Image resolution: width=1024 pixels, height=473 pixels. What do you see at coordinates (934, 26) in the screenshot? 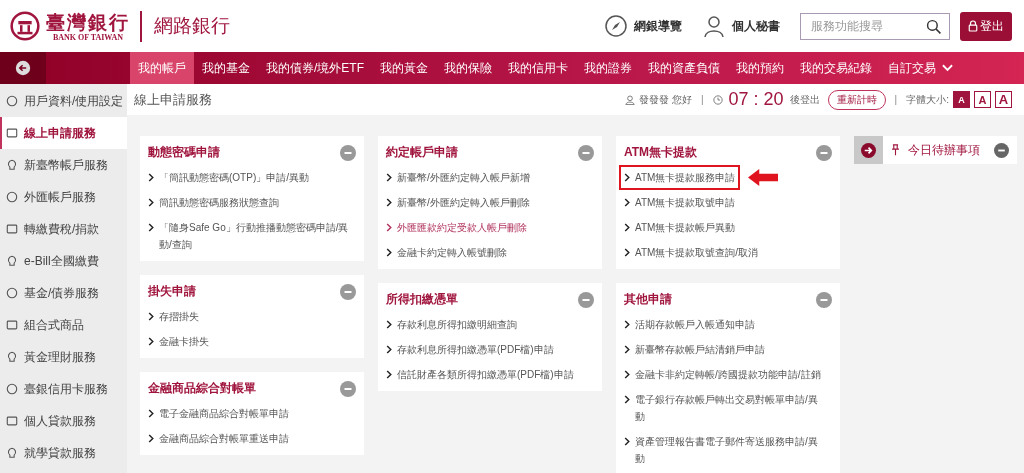
I see `search-icon` at bounding box center [934, 26].